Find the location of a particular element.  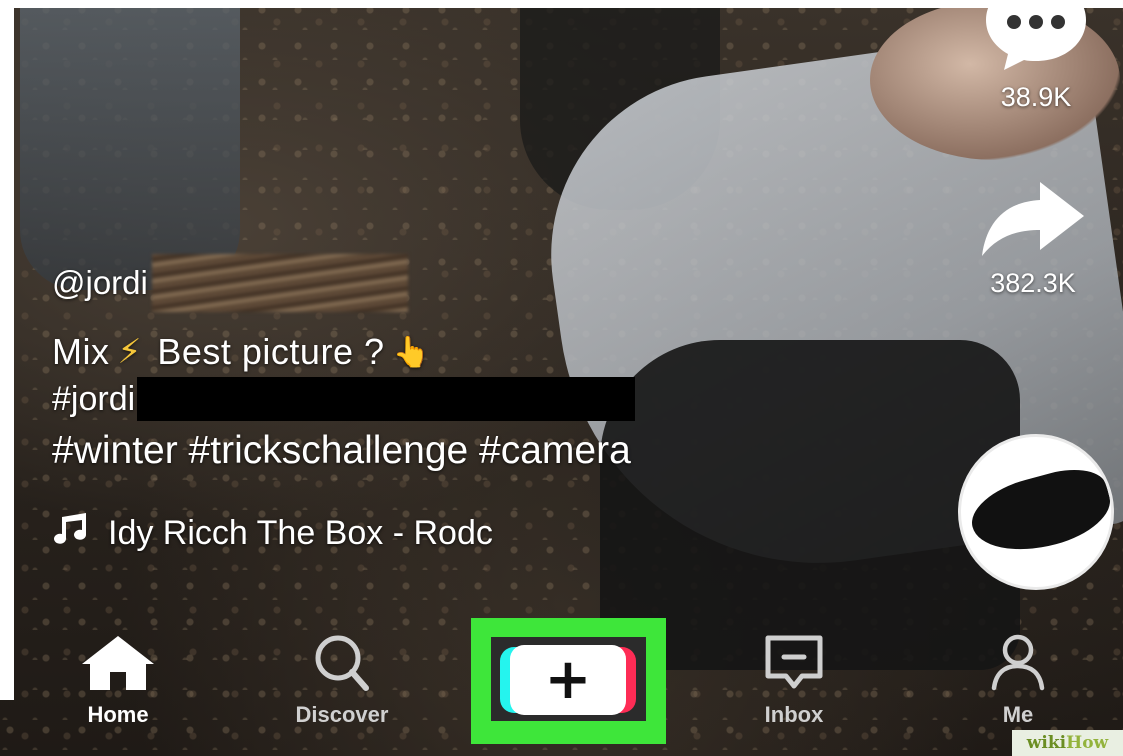

plus-icon: + is located at coordinates (568, 679).